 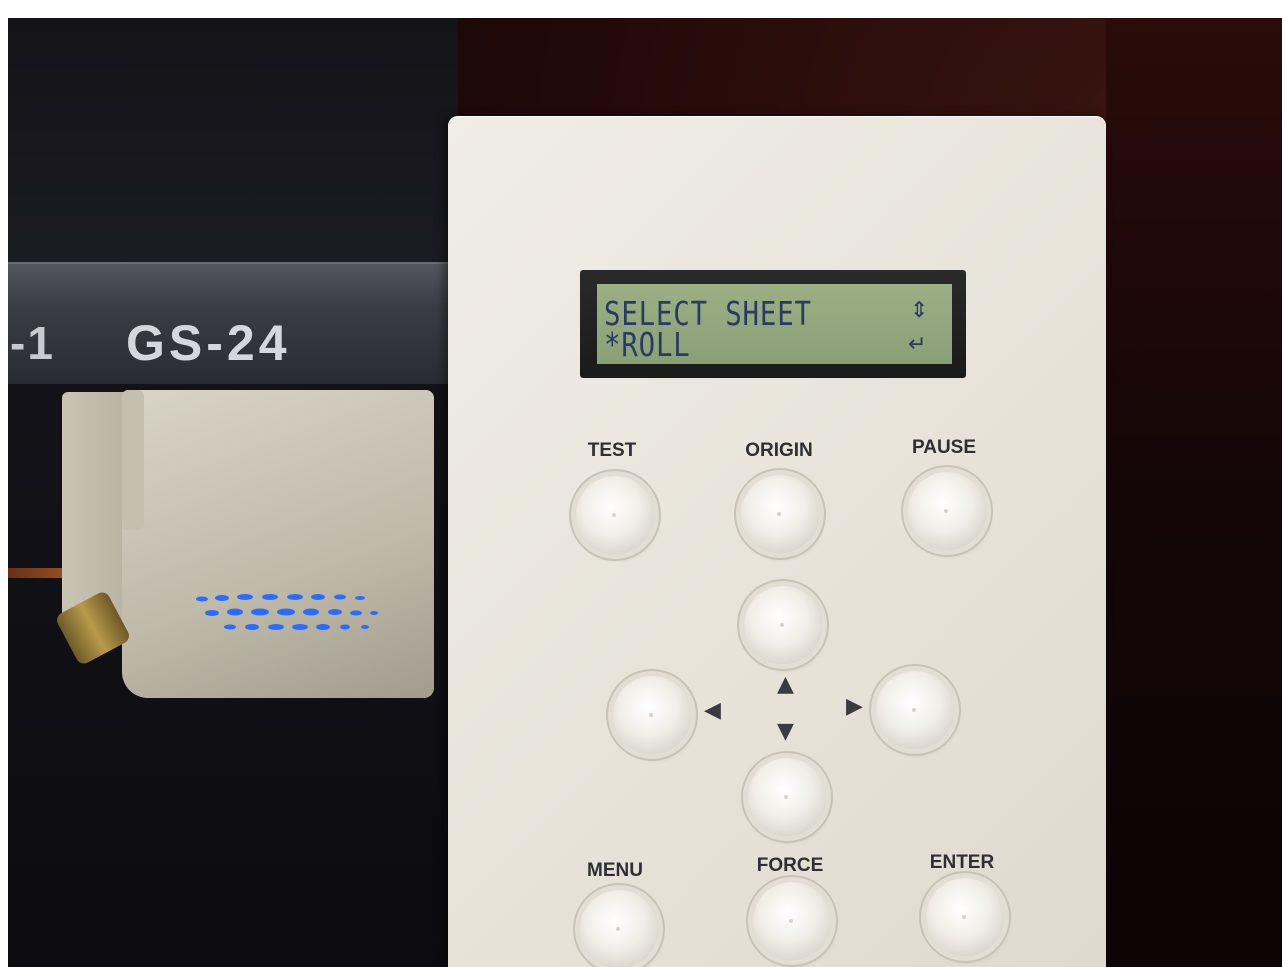 What do you see at coordinates (32, 343) in the screenshot?
I see `model-label-partial: -1` at bounding box center [32, 343].